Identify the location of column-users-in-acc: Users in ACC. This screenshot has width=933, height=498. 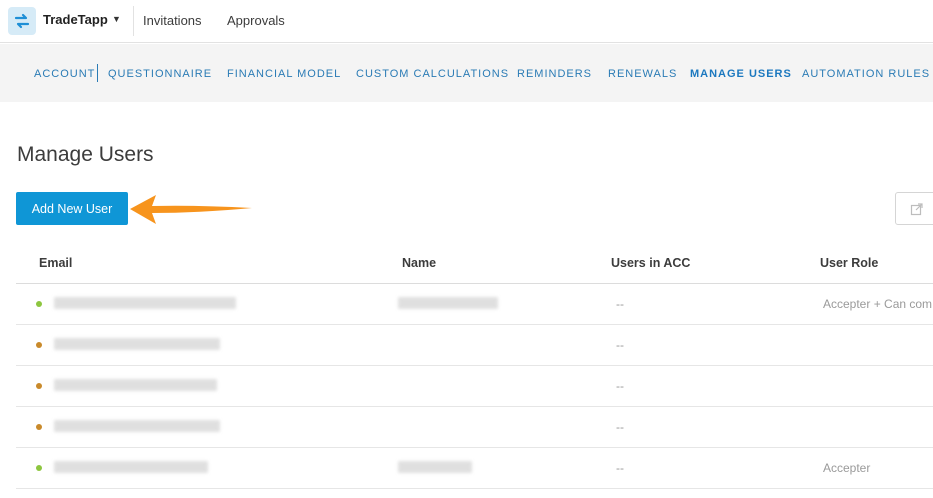
(650, 263).